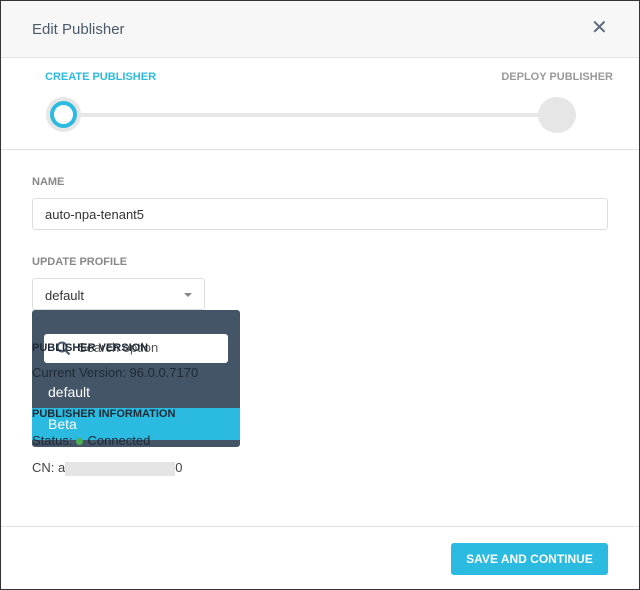  I want to click on option-default: default, so click(136, 392).